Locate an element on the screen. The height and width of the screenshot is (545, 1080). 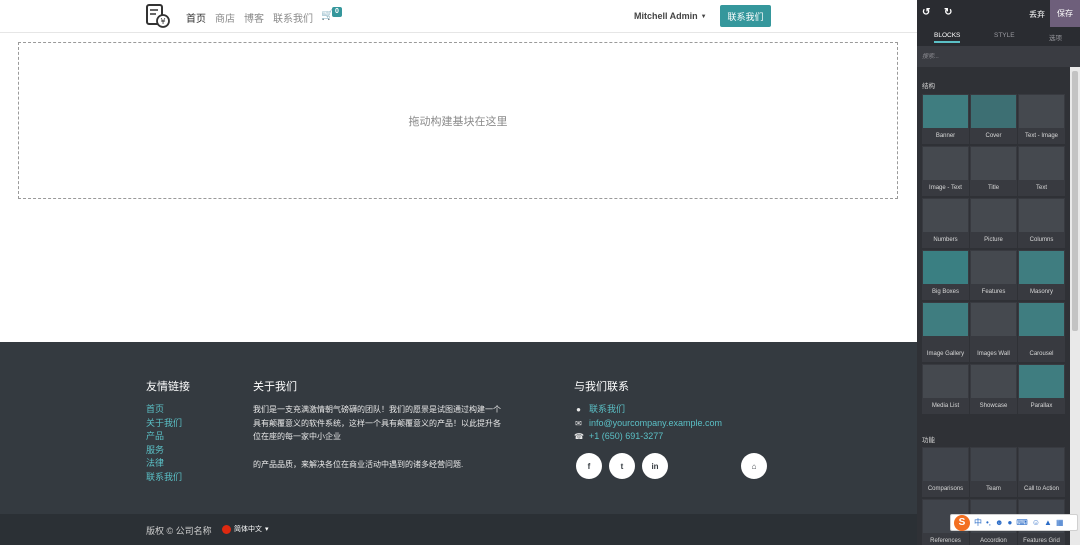
contact-us-button: 联系我们 is located at coordinates (745, 16).